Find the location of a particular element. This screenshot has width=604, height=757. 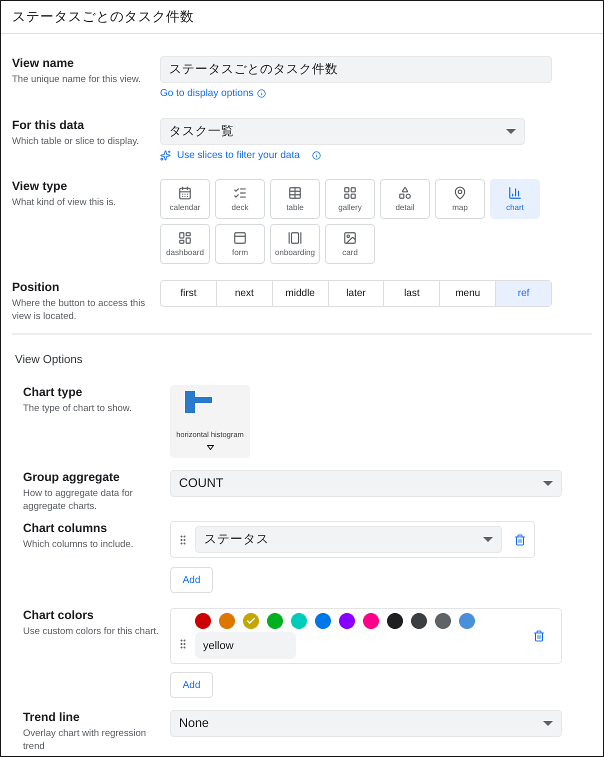

check-icon is located at coordinates (251, 621).